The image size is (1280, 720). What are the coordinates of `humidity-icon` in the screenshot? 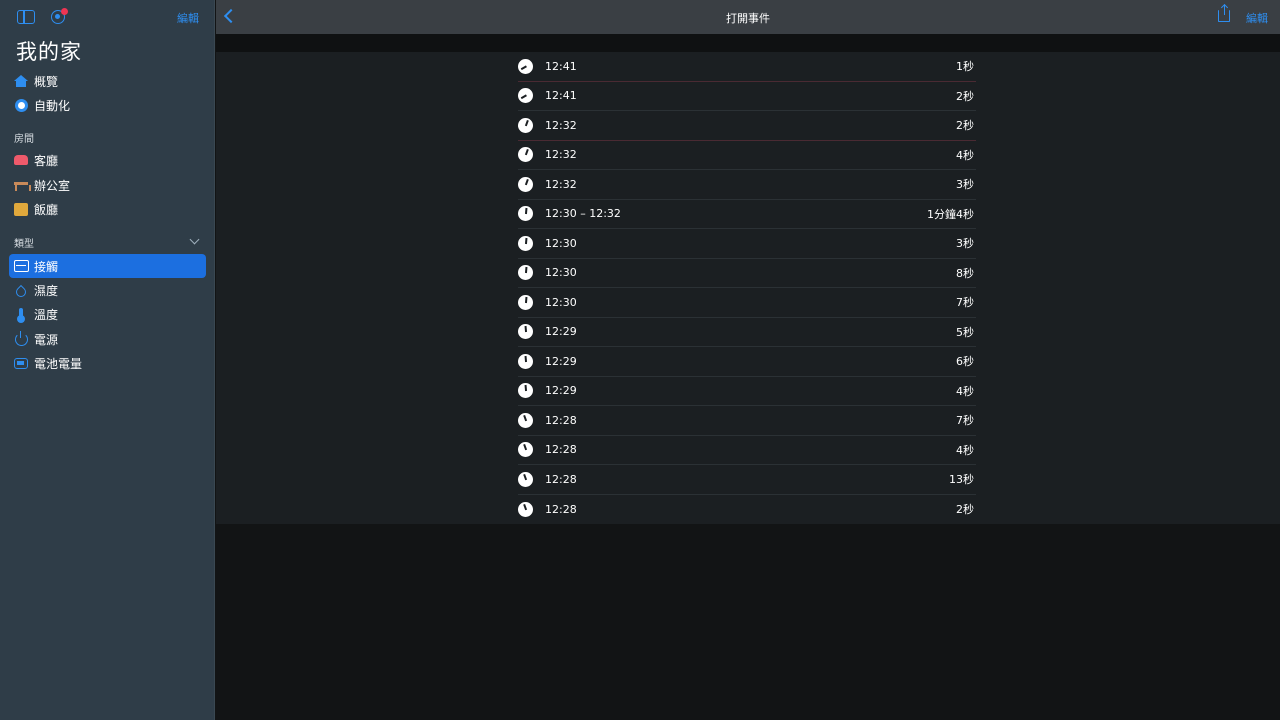 It's located at (21, 290).